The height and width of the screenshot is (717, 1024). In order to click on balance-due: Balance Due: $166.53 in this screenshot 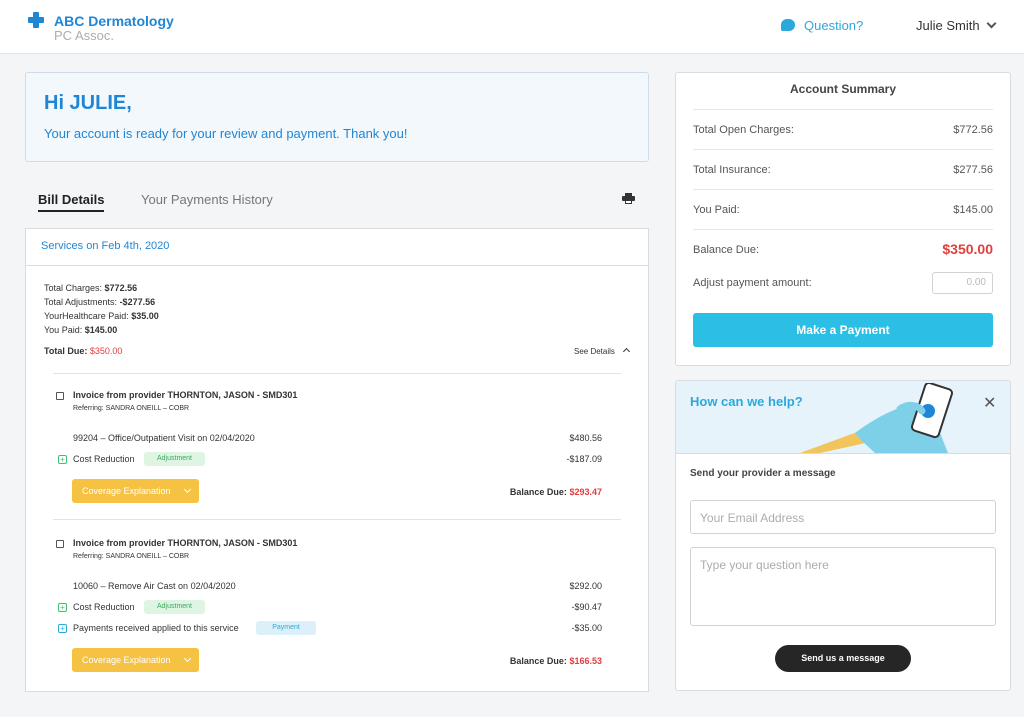, I will do `click(555, 661)`.